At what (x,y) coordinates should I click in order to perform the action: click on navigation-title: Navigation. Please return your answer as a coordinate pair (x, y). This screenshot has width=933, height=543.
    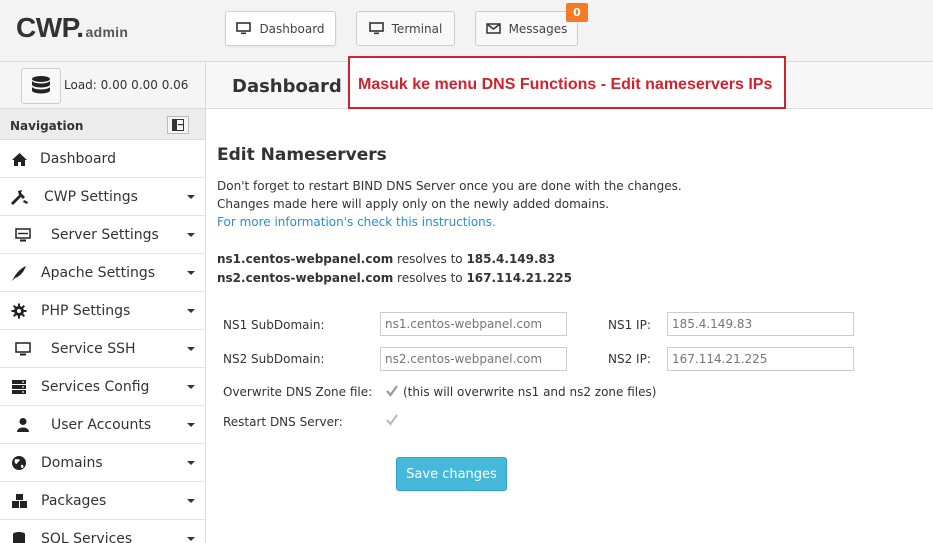
    Looking at the image, I should click on (47, 126).